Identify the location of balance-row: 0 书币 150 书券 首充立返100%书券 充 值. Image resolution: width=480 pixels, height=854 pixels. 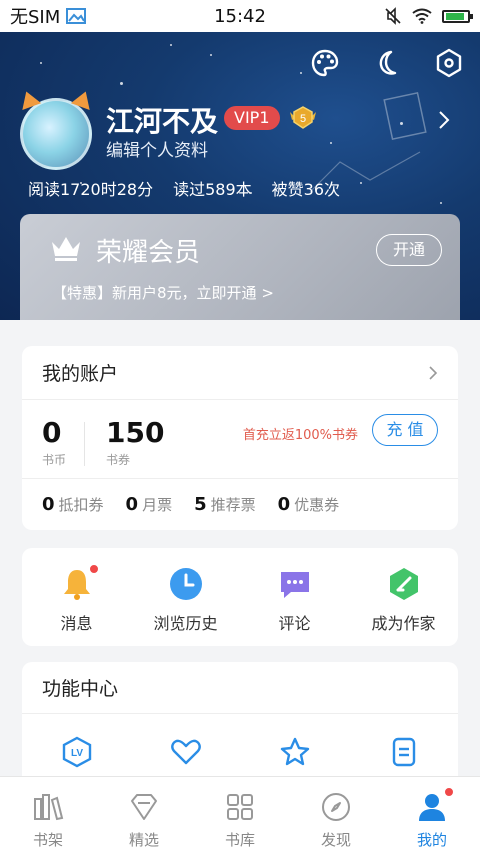
(240, 442).